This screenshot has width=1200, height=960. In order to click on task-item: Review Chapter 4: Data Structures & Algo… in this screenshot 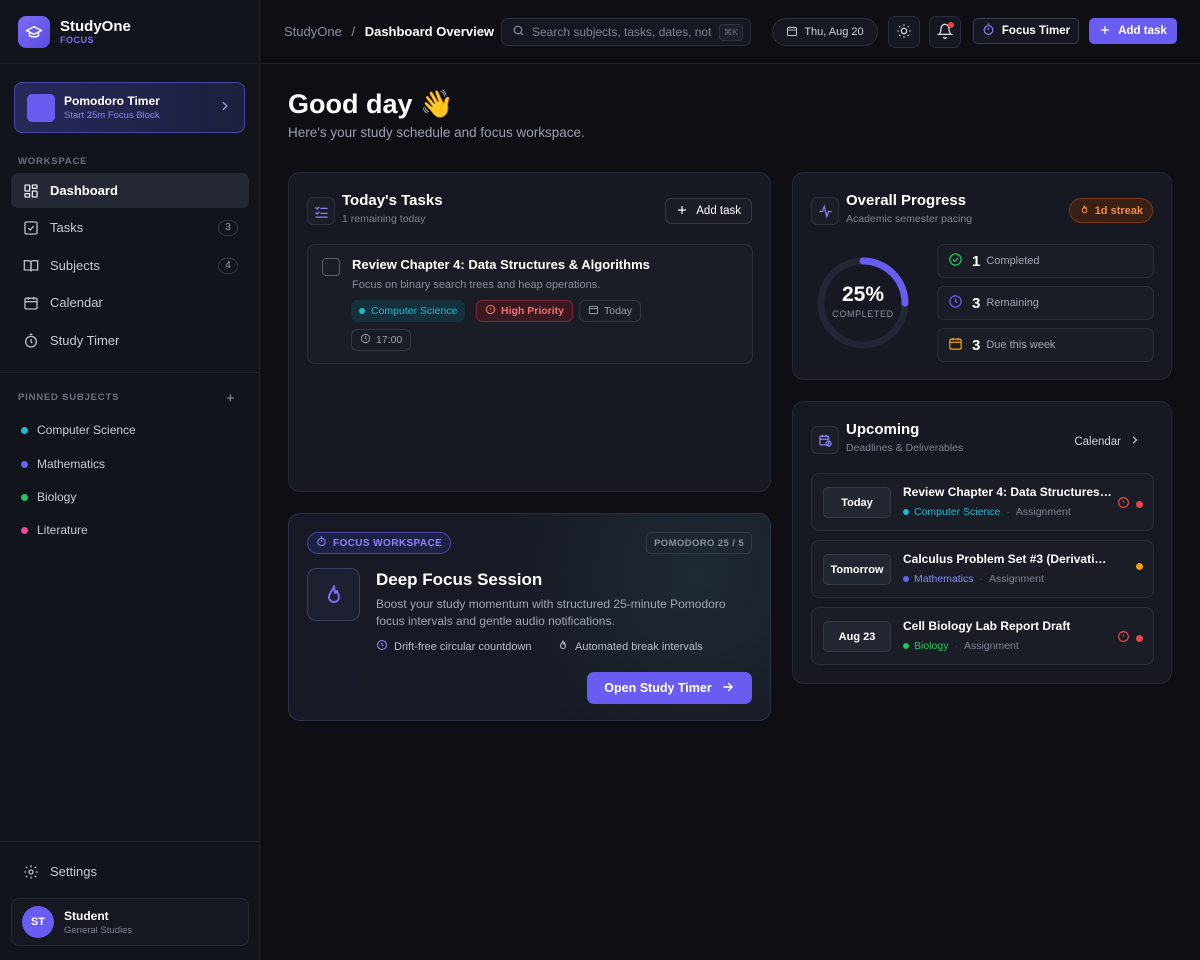, I will do `click(530, 304)`.